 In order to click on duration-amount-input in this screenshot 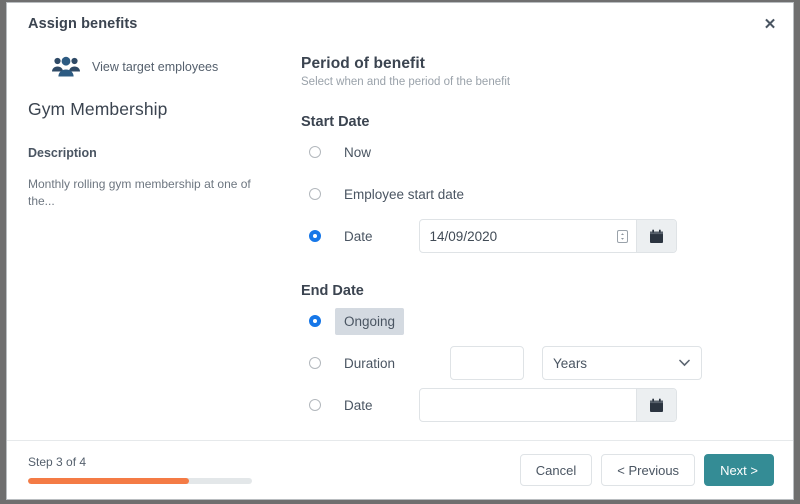, I will do `click(487, 363)`.